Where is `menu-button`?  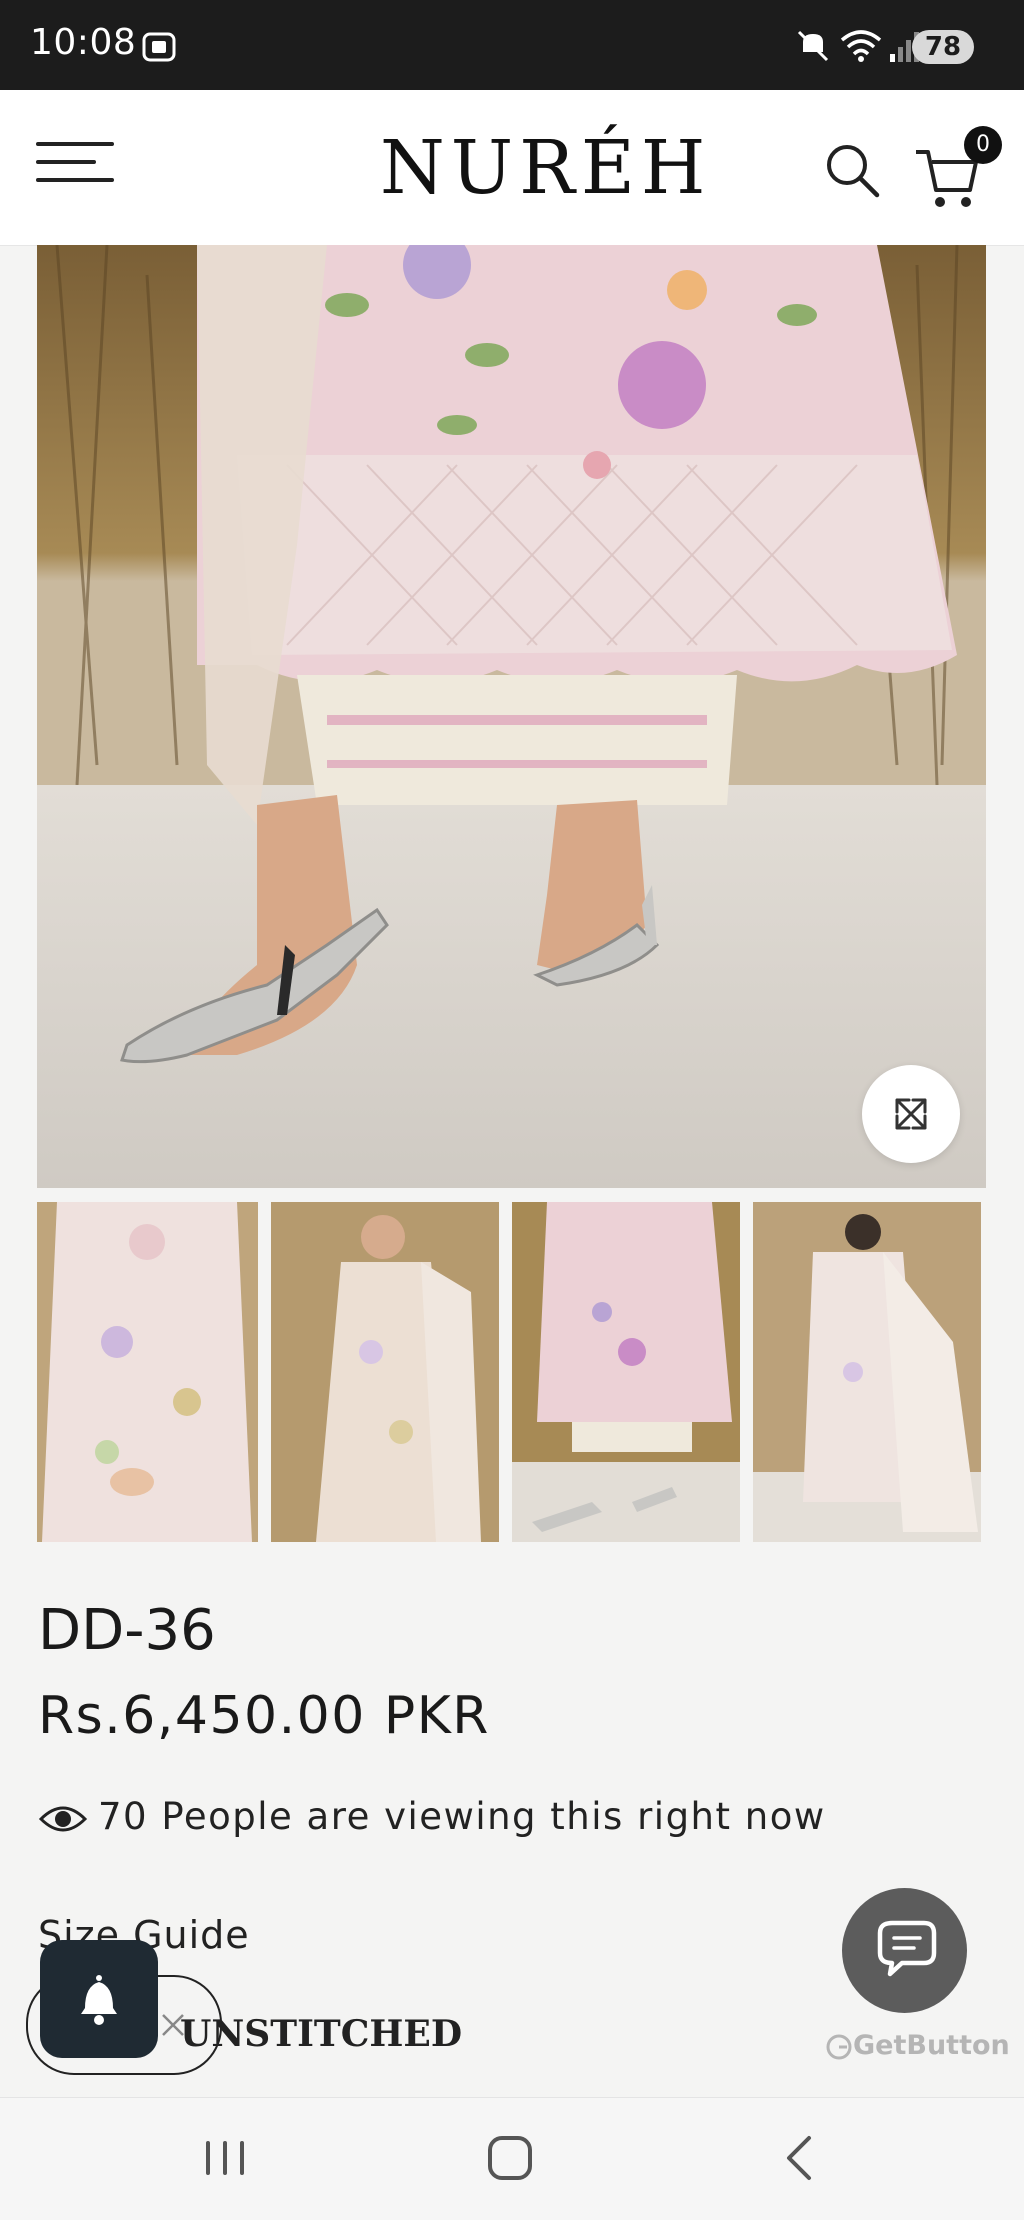
menu-button is located at coordinates (75, 167).